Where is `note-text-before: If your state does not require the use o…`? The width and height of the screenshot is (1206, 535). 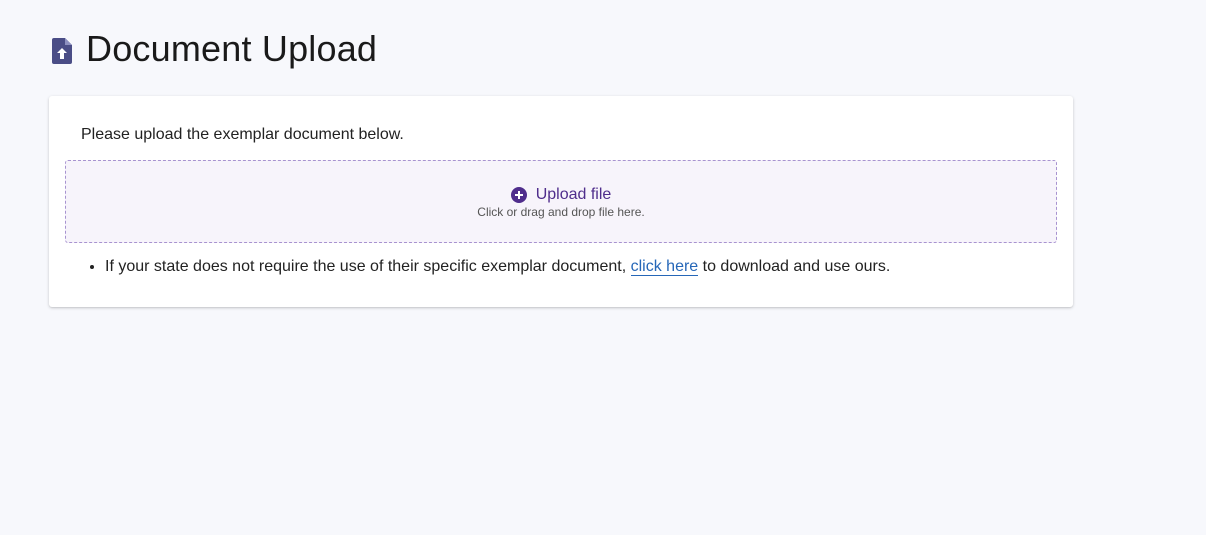
note-text-before: If your state does not require the use o… is located at coordinates (368, 266).